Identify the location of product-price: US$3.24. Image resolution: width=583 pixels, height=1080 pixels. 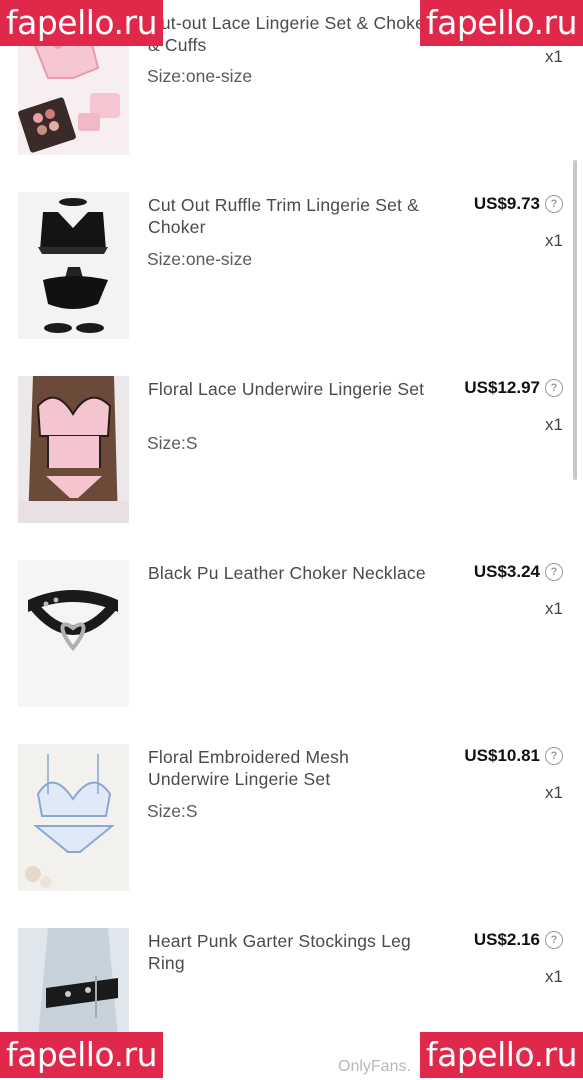
(506, 571).